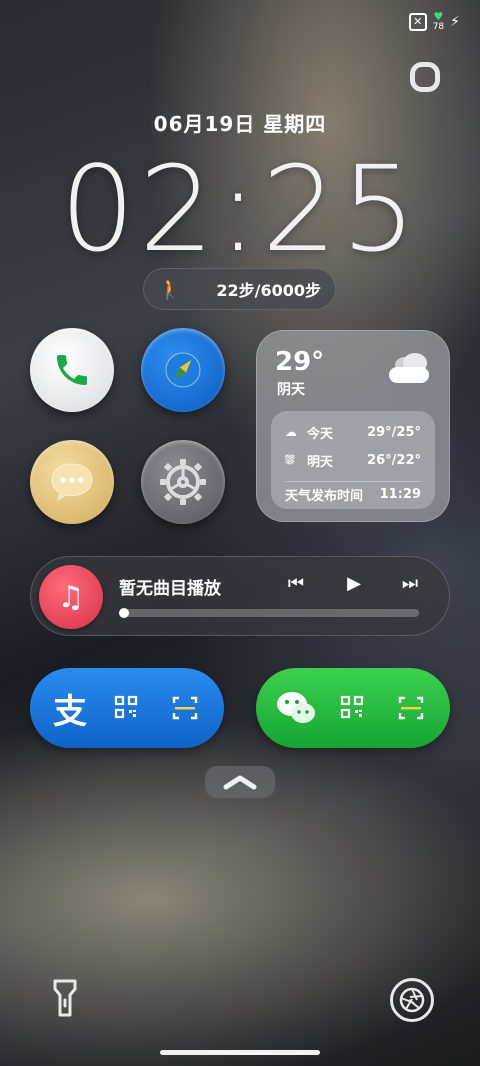 The image size is (480, 1066). Describe the element at coordinates (291, 390) in the screenshot. I see `current-condition: 阴天` at that location.